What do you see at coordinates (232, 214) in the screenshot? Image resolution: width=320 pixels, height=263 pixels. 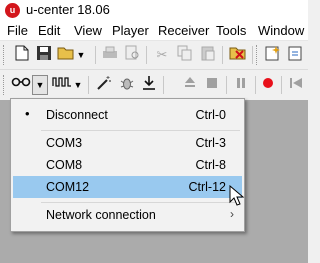 I see `submenu-arrow-icon: ›` at bounding box center [232, 214].